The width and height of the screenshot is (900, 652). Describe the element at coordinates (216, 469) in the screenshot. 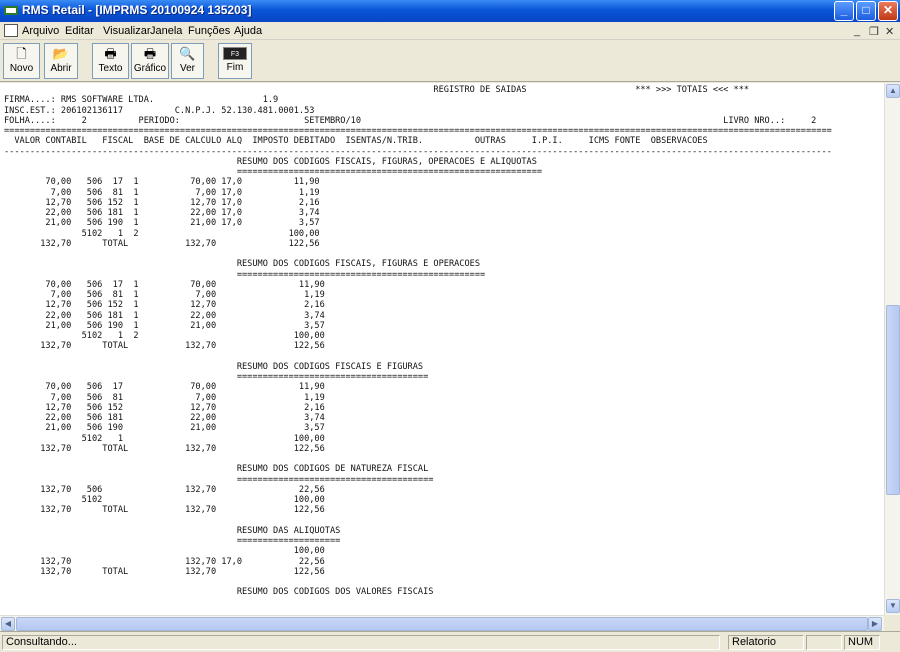

I see `report-line: RESUMO DOS CODIGOS DE NATUREZA FISCAL` at that location.